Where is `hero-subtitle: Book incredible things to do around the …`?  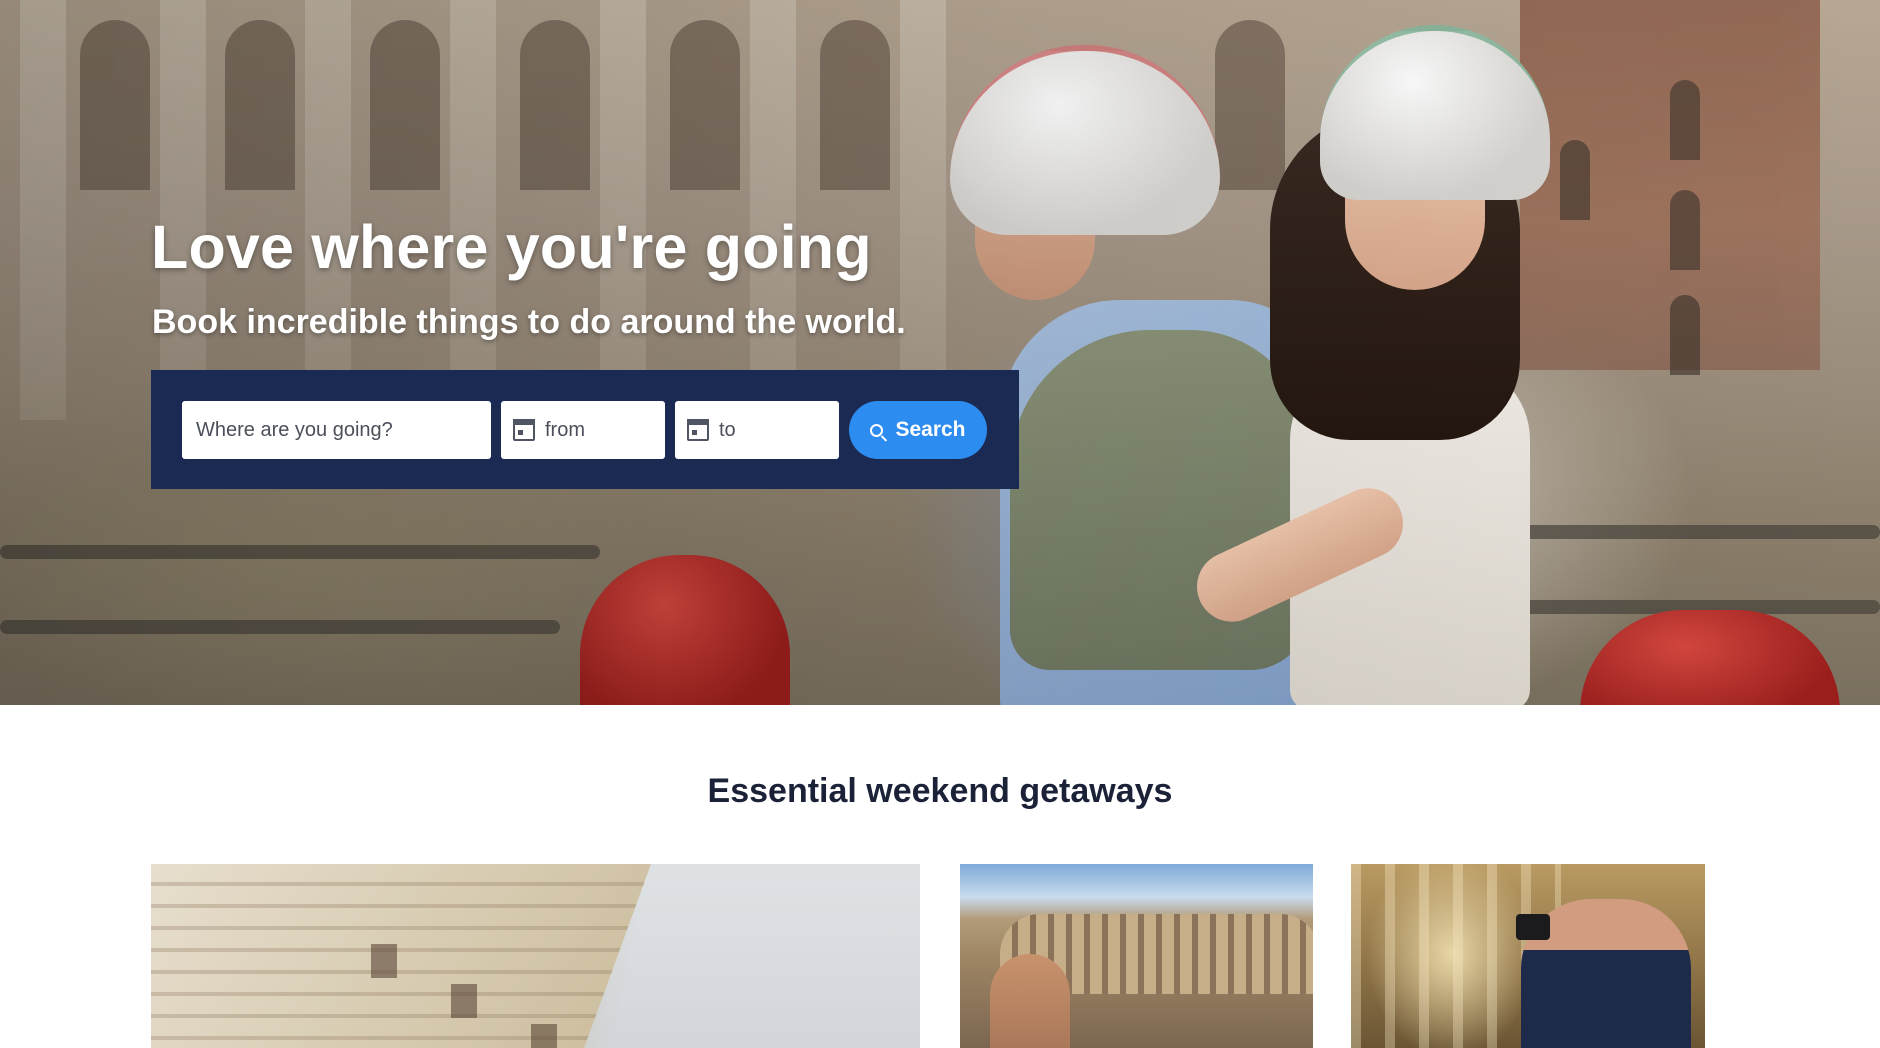 hero-subtitle: Book incredible things to do around the … is located at coordinates (529, 322).